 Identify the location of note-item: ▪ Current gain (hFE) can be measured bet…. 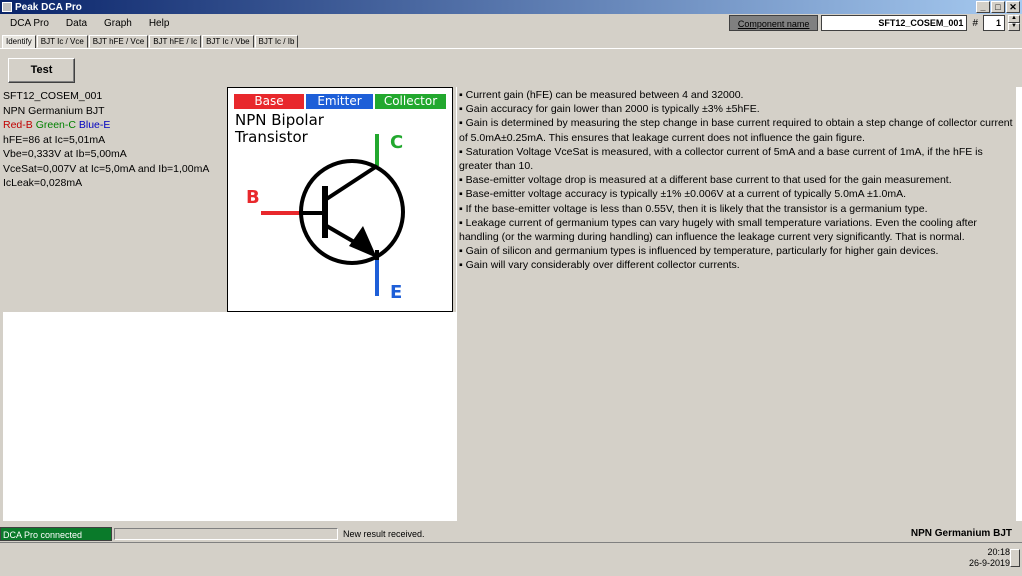
(601, 95).